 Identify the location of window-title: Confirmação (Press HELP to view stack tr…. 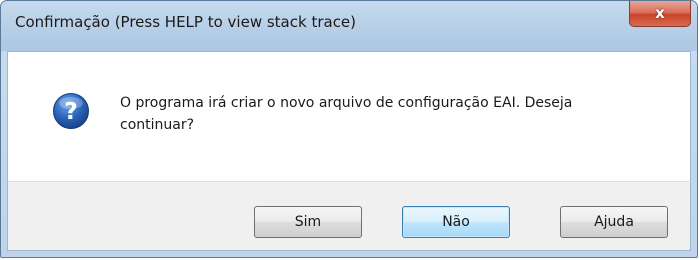
(186, 22).